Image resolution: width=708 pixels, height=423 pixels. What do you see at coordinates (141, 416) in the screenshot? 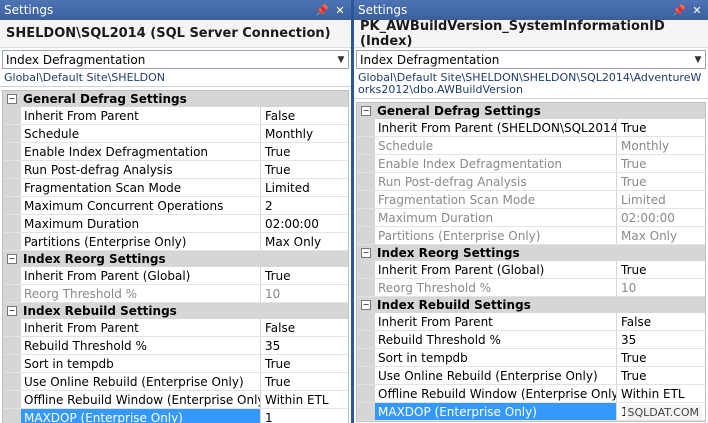
I see `property-name: MAXDOP (Enterprise Only)` at bounding box center [141, 416].